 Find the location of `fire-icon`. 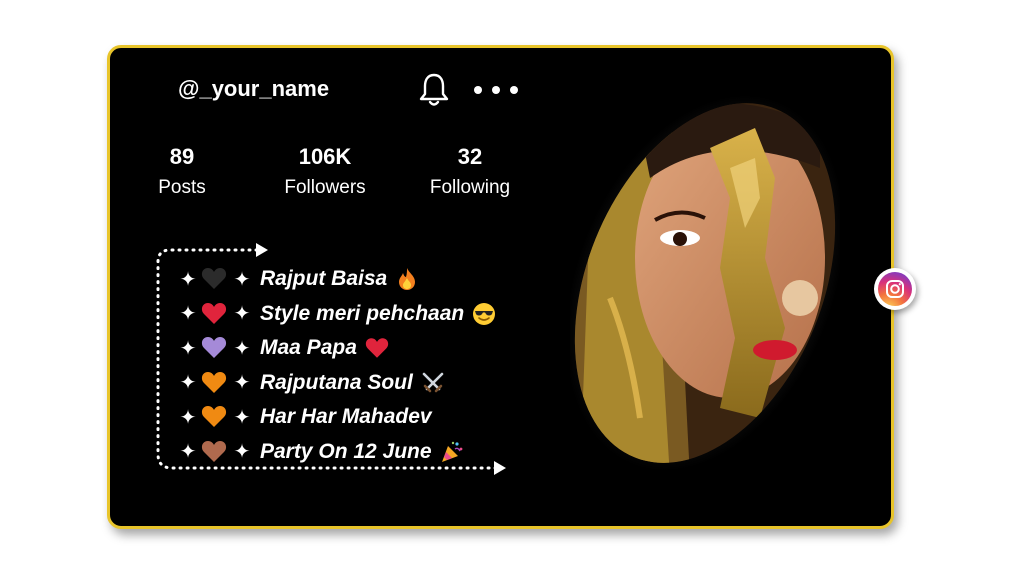

fire-icon is located at coordinates (407, 279).